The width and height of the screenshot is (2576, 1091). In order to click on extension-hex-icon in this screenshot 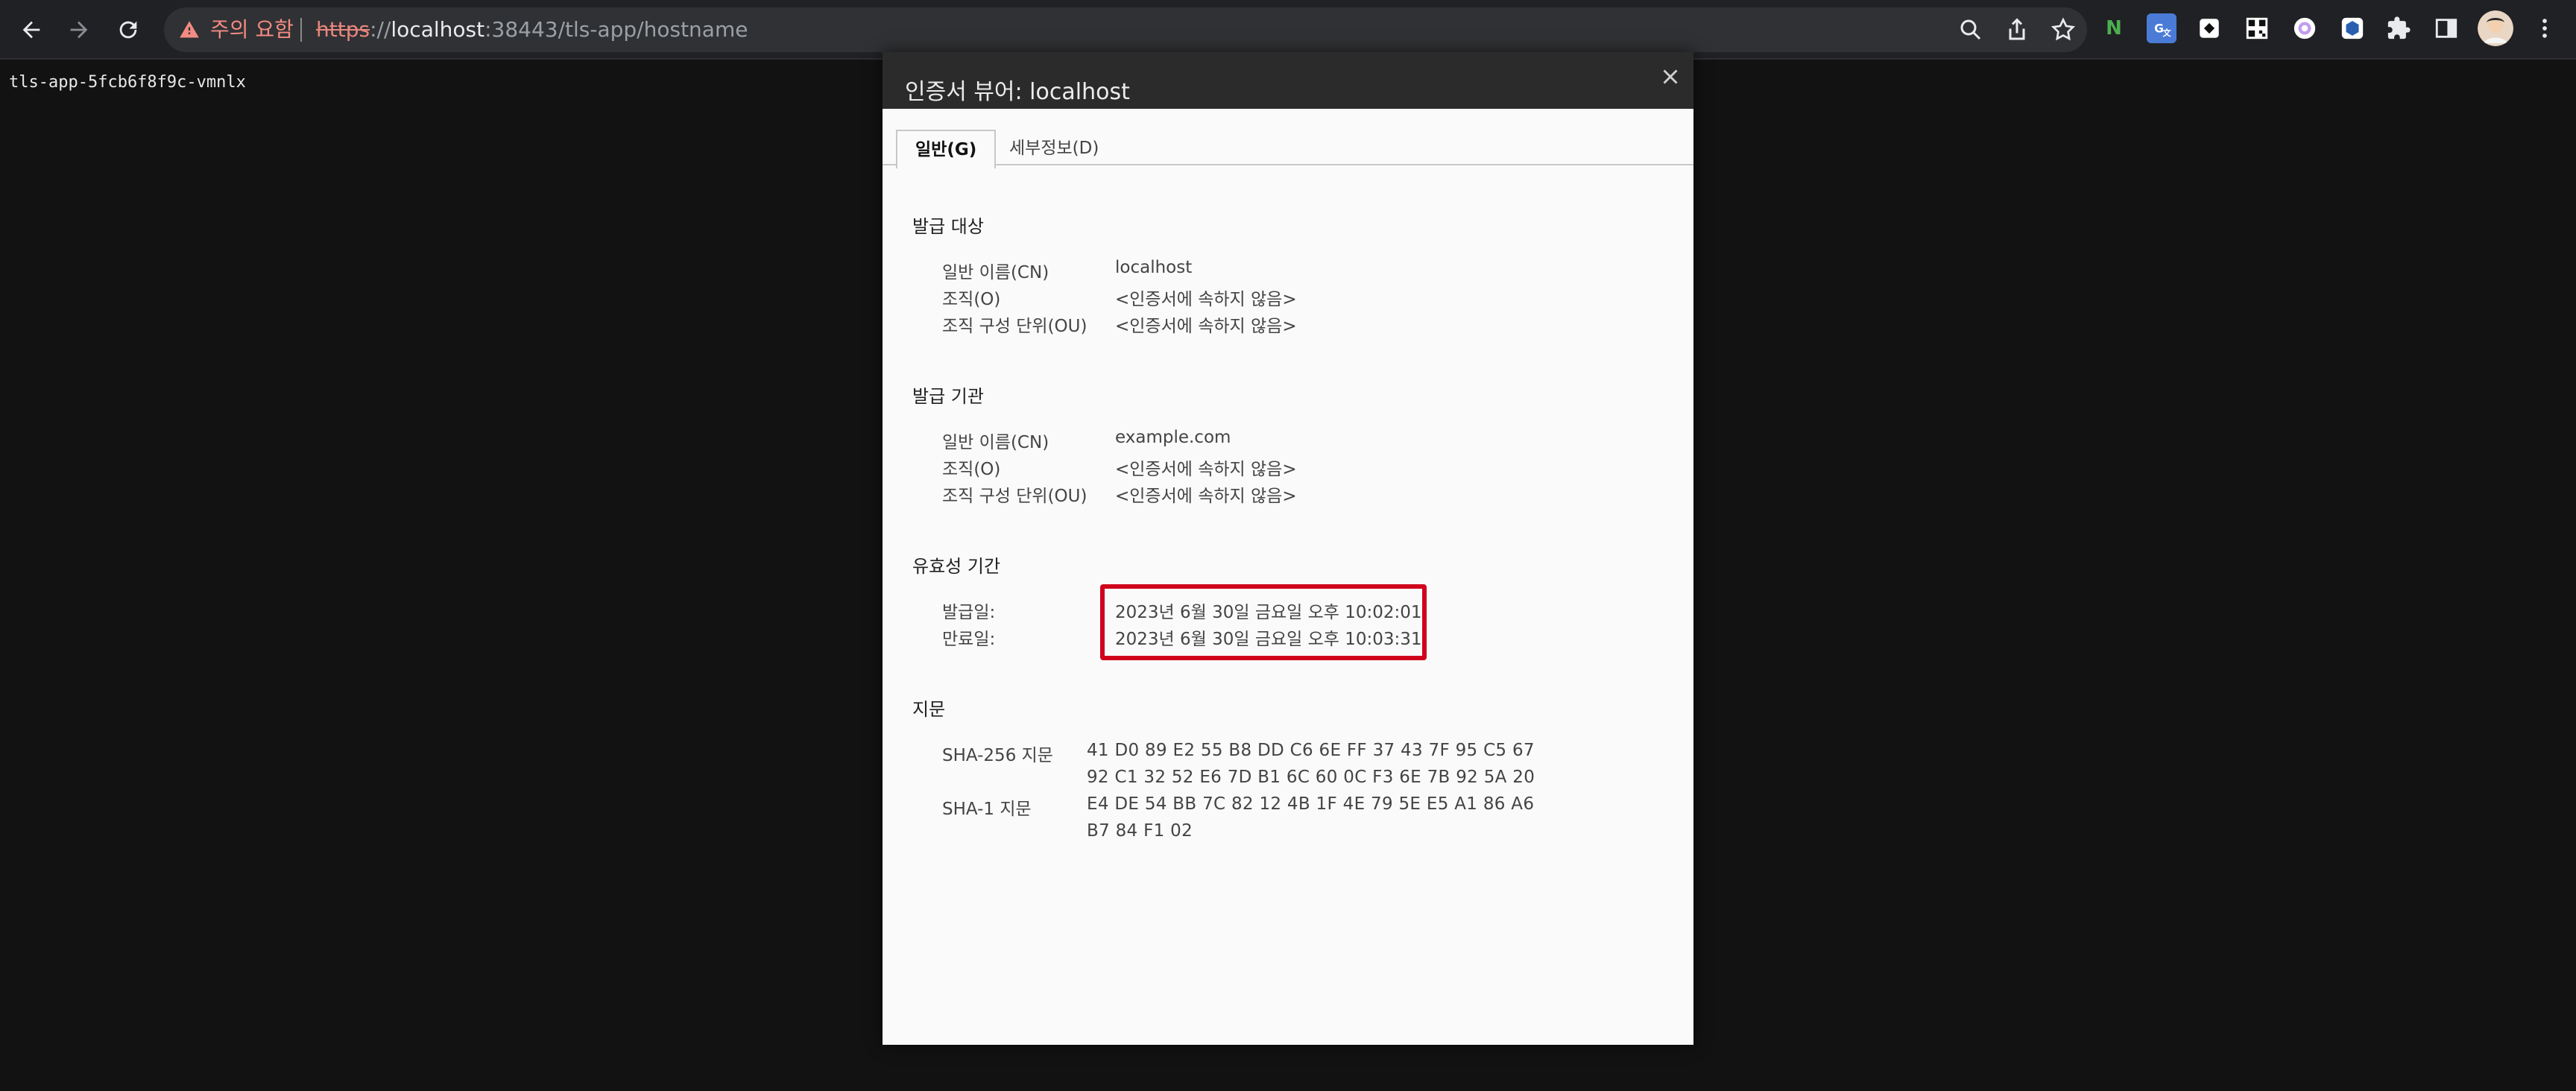, I will do `click(2352, 28)`.